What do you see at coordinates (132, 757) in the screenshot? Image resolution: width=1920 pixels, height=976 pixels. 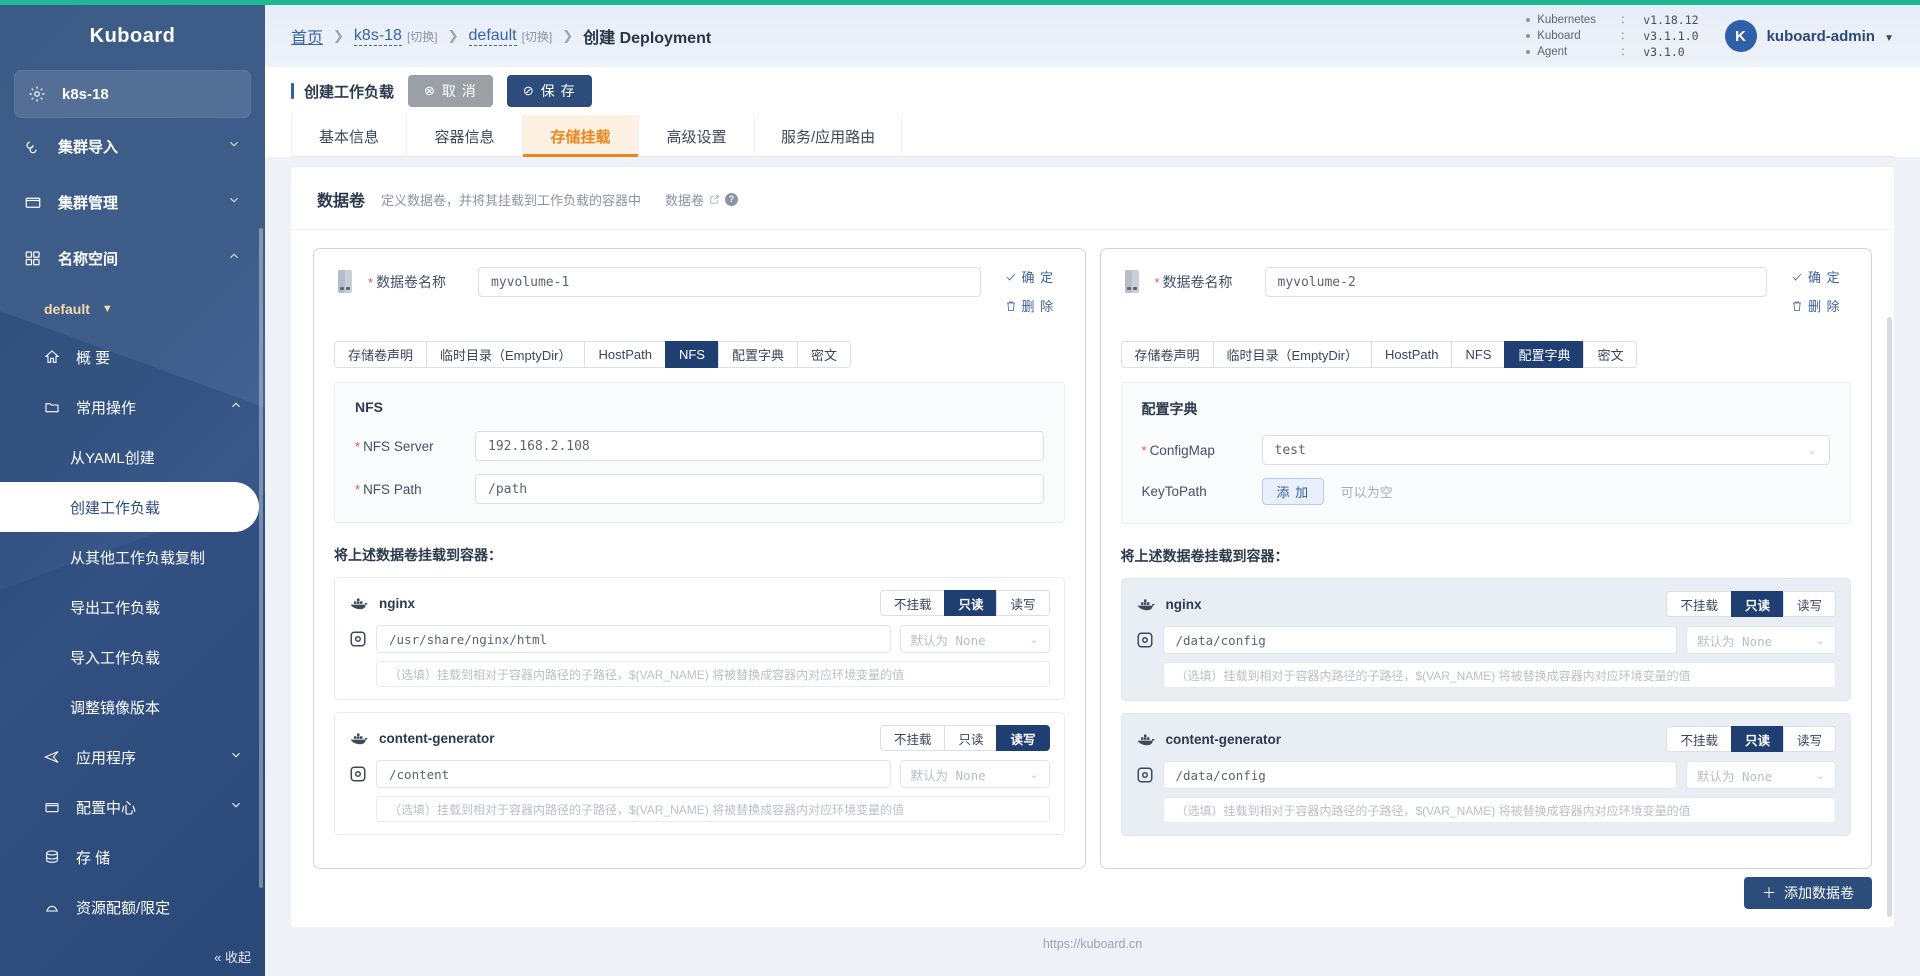 I see `sidebar-item-applications: 应用程序` at bounding box center [132, 757].